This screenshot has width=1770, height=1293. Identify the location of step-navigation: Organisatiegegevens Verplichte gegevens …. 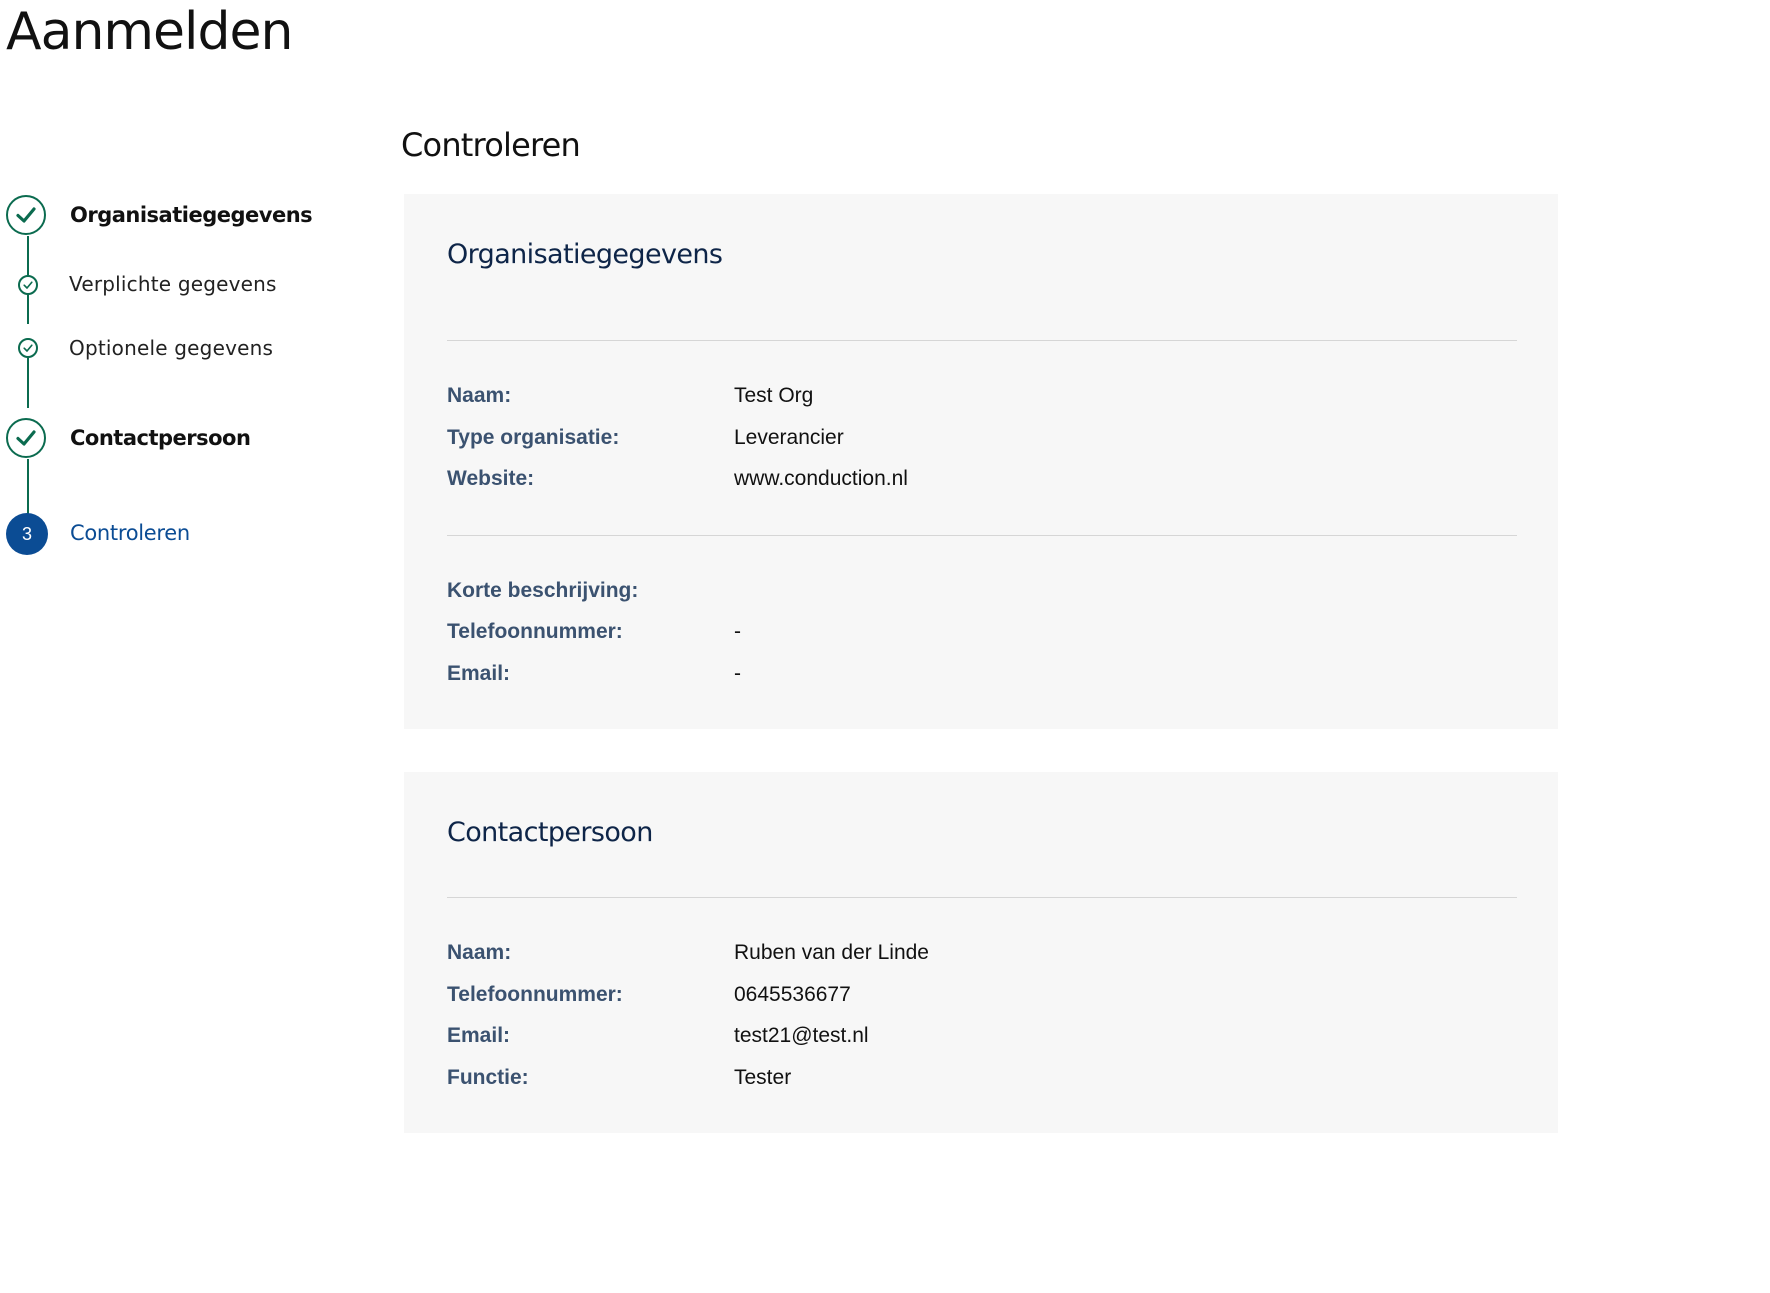
(200, 350).